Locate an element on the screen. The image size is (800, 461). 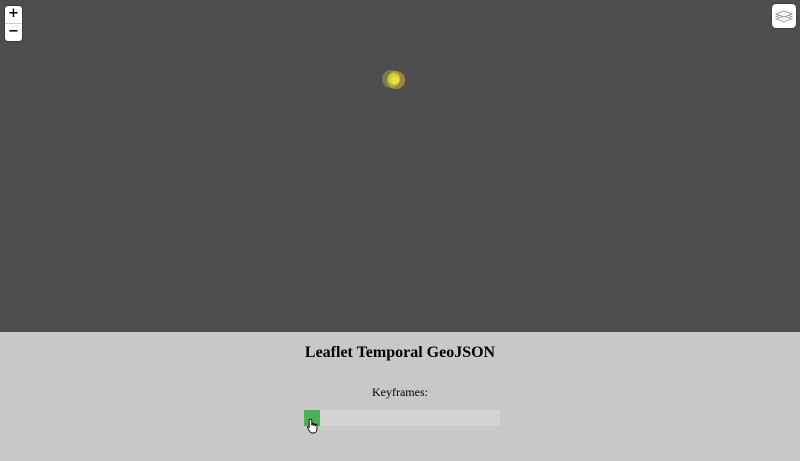
layers-control-button is located at coordinates (784, 16).